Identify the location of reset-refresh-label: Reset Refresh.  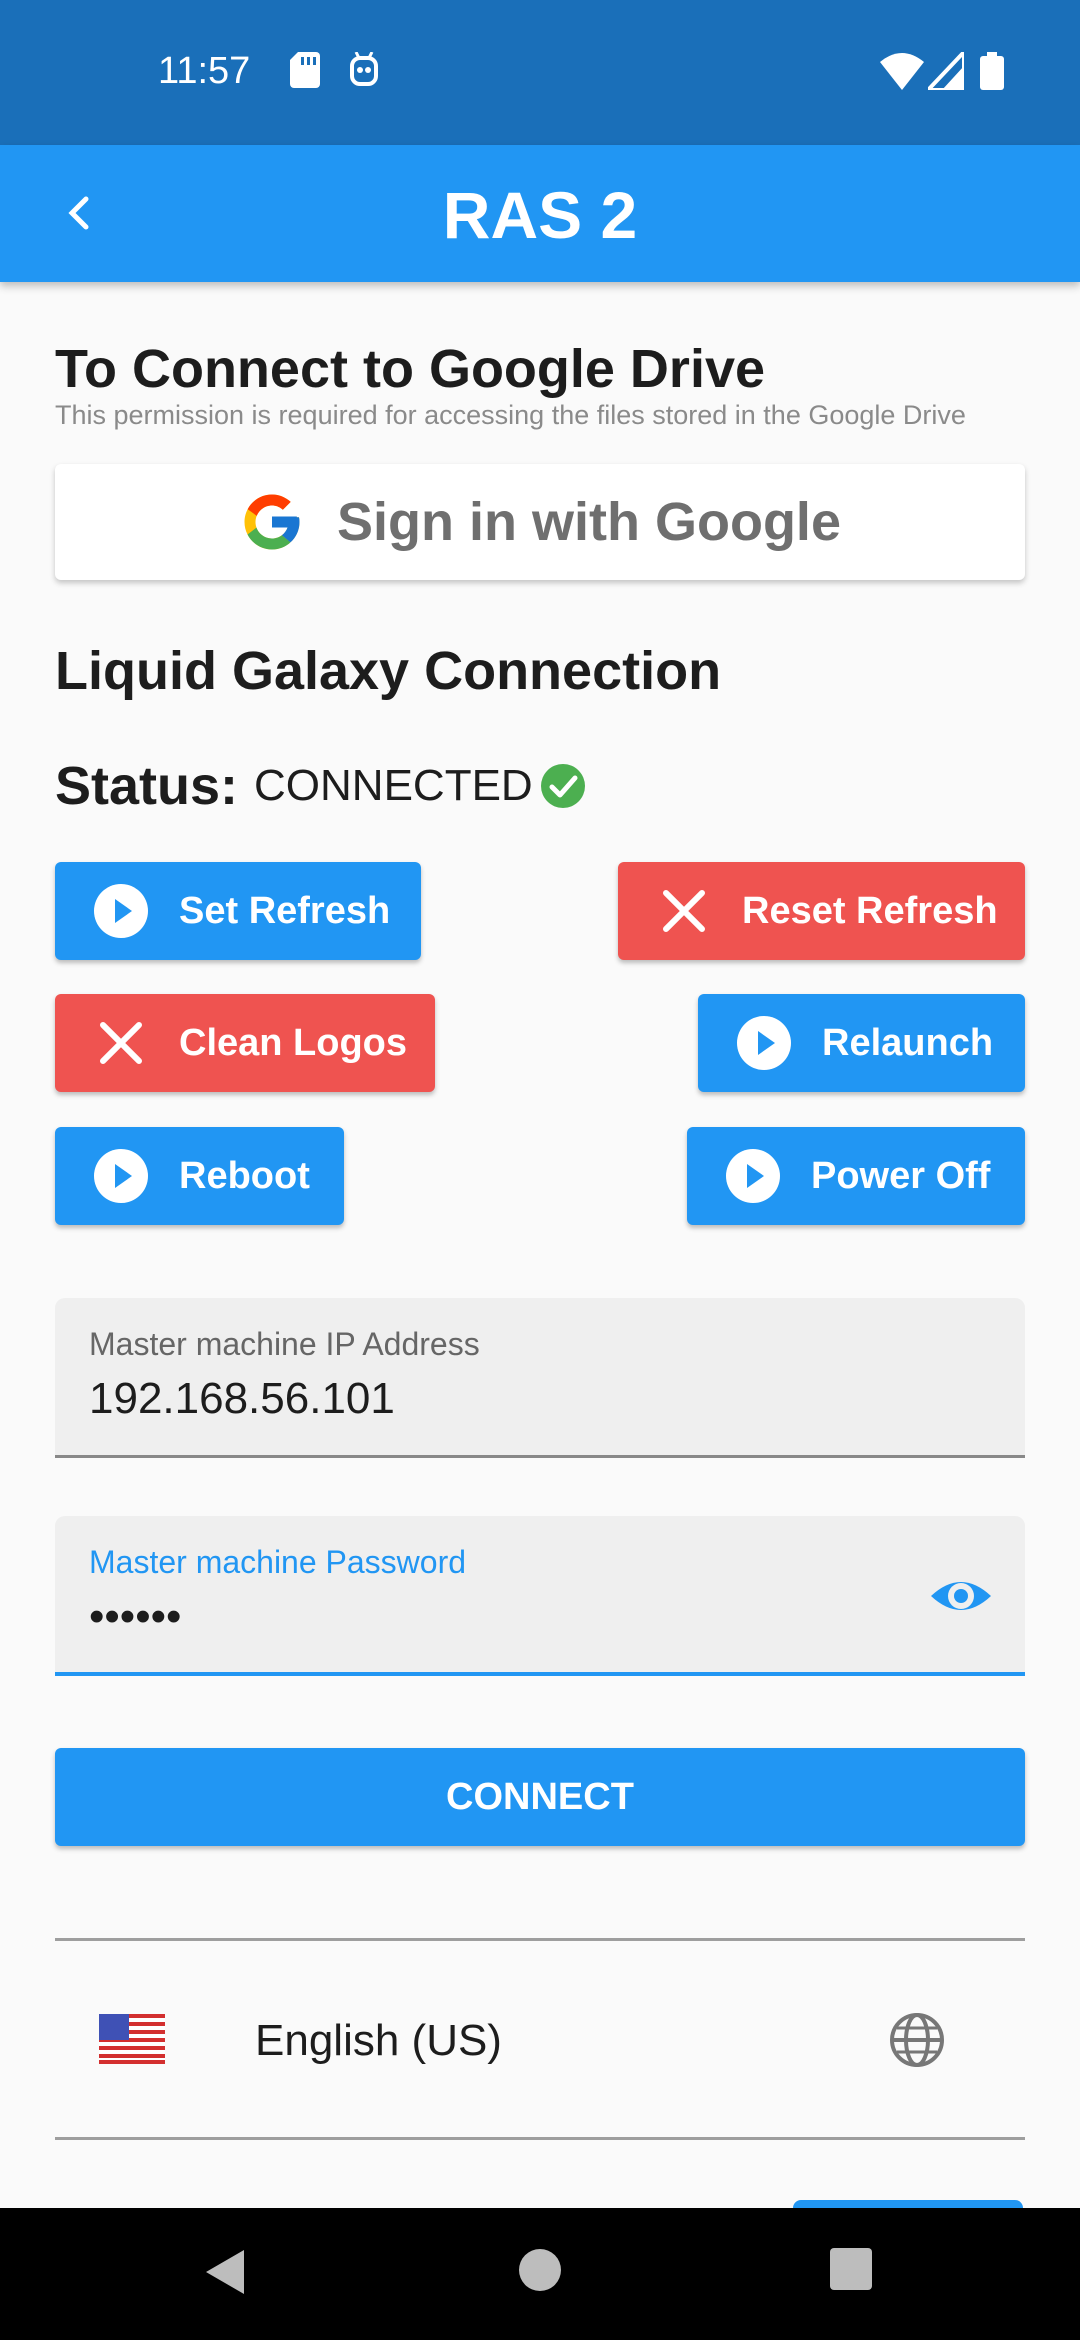
(870, 910).